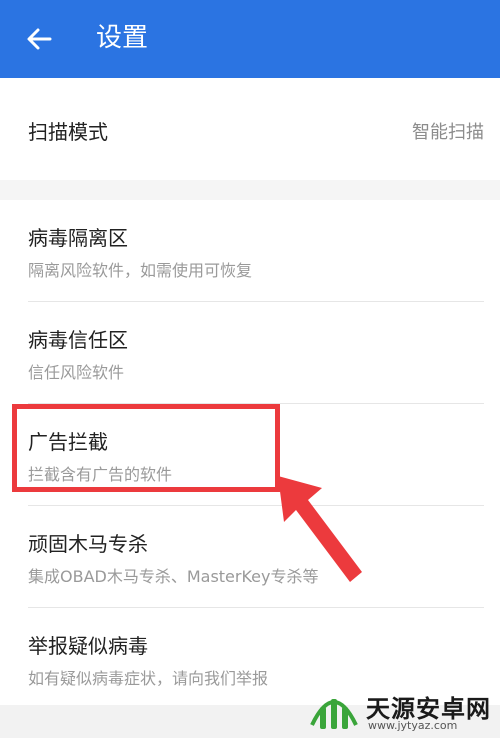 The height and width of the screenshot is (738, 500). What do you see at coordinates (402, 710) in the screenshot?
I see `watermark-logo: 天源安卓网 www.jytyaz.com` at bounding box center [402, 710].